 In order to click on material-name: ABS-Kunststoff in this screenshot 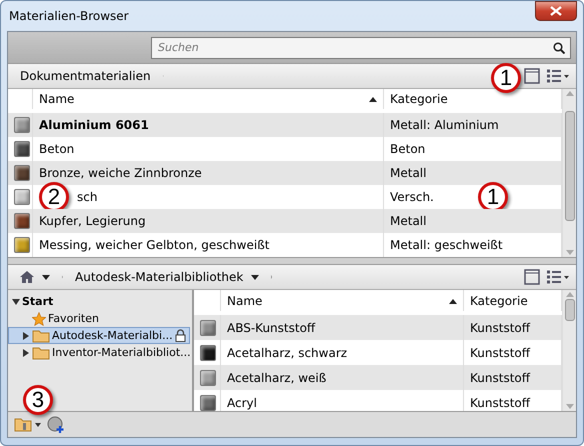, I will do `click(271, 327)`.